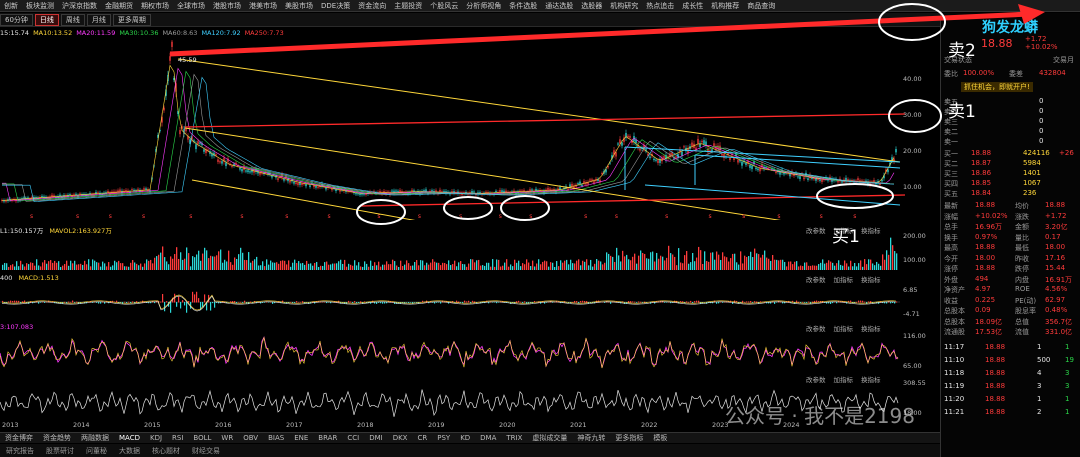 The height and width of the screenshot is (457, 1080). What do you see at coordinates (954, 360) in the screenshot?
I see `tick-time: 11:10` at bounding box center [954, 360].